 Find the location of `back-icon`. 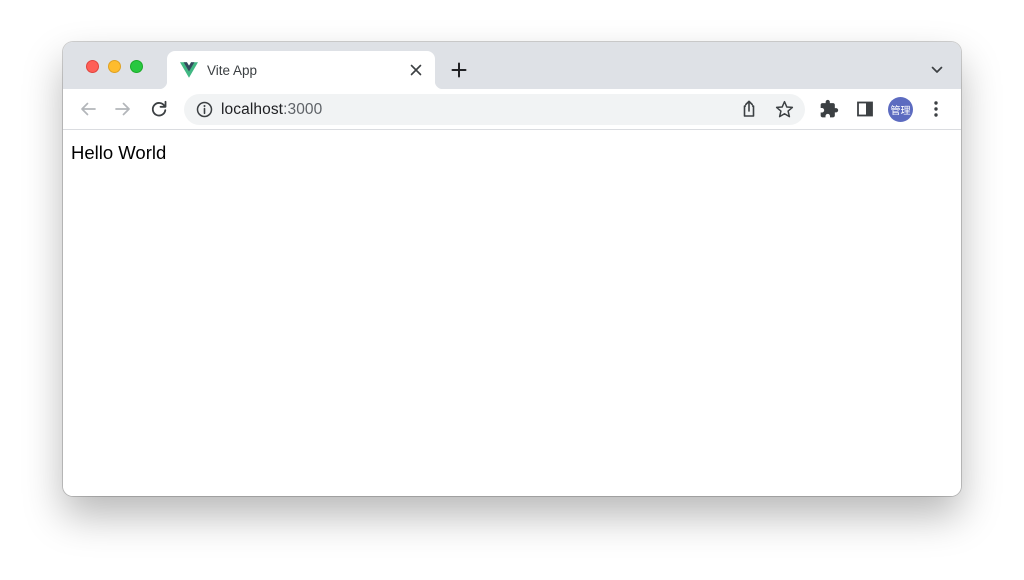

back-icon is located at coordinates (88, 109).